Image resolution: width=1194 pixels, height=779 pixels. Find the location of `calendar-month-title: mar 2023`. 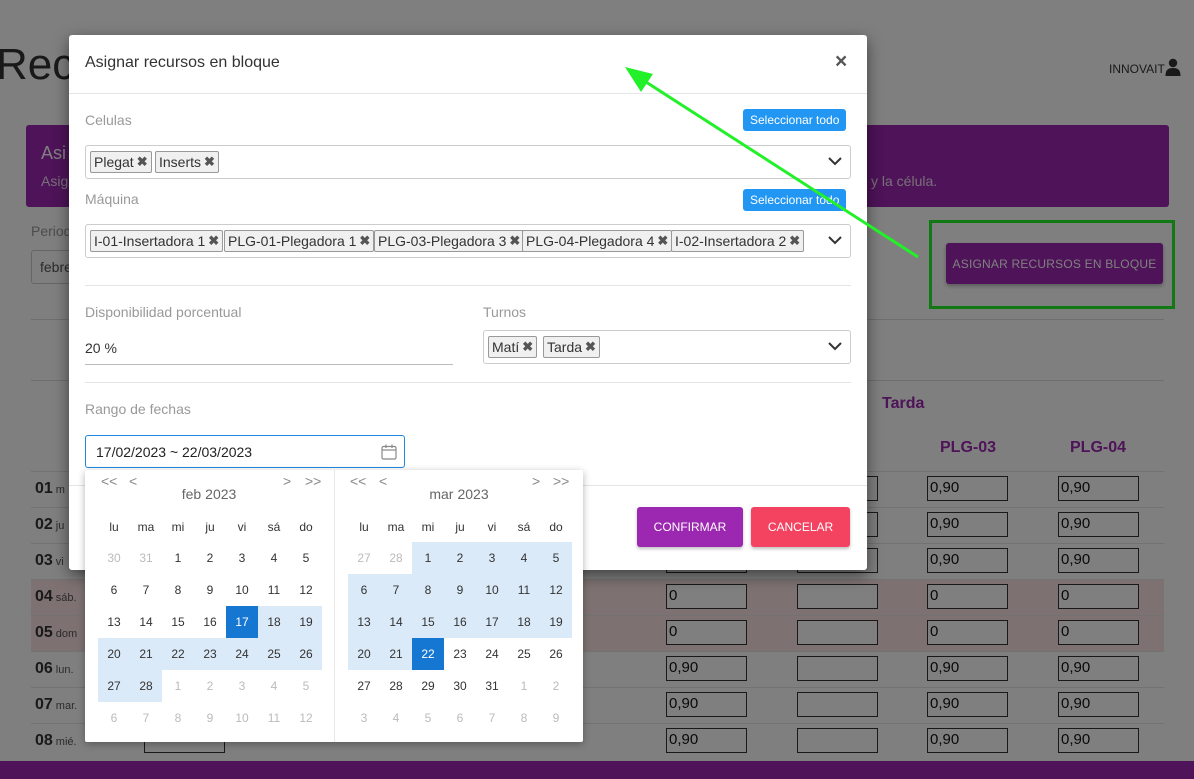

calendar-month-title: mar 2023 is located at coordinates (459, 494).